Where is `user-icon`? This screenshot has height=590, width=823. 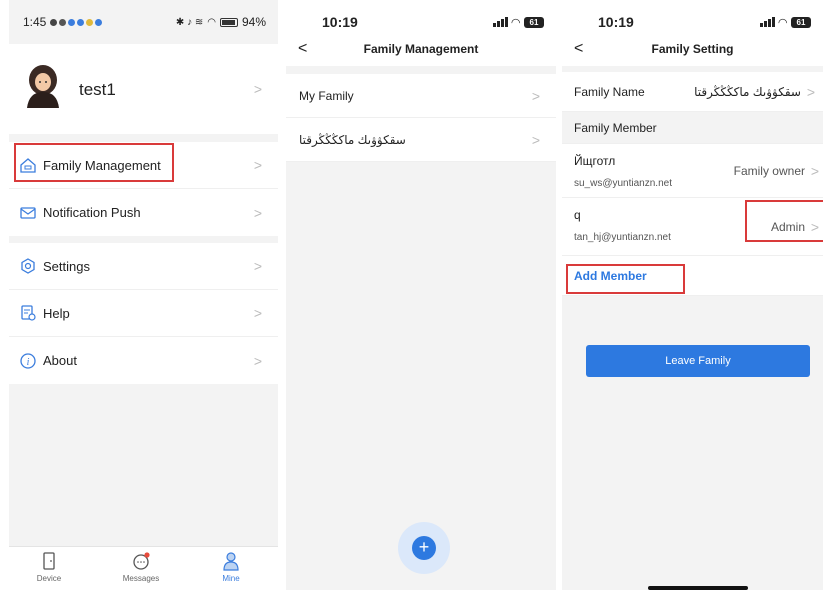
user-icon is located at coordinates (231, 561).